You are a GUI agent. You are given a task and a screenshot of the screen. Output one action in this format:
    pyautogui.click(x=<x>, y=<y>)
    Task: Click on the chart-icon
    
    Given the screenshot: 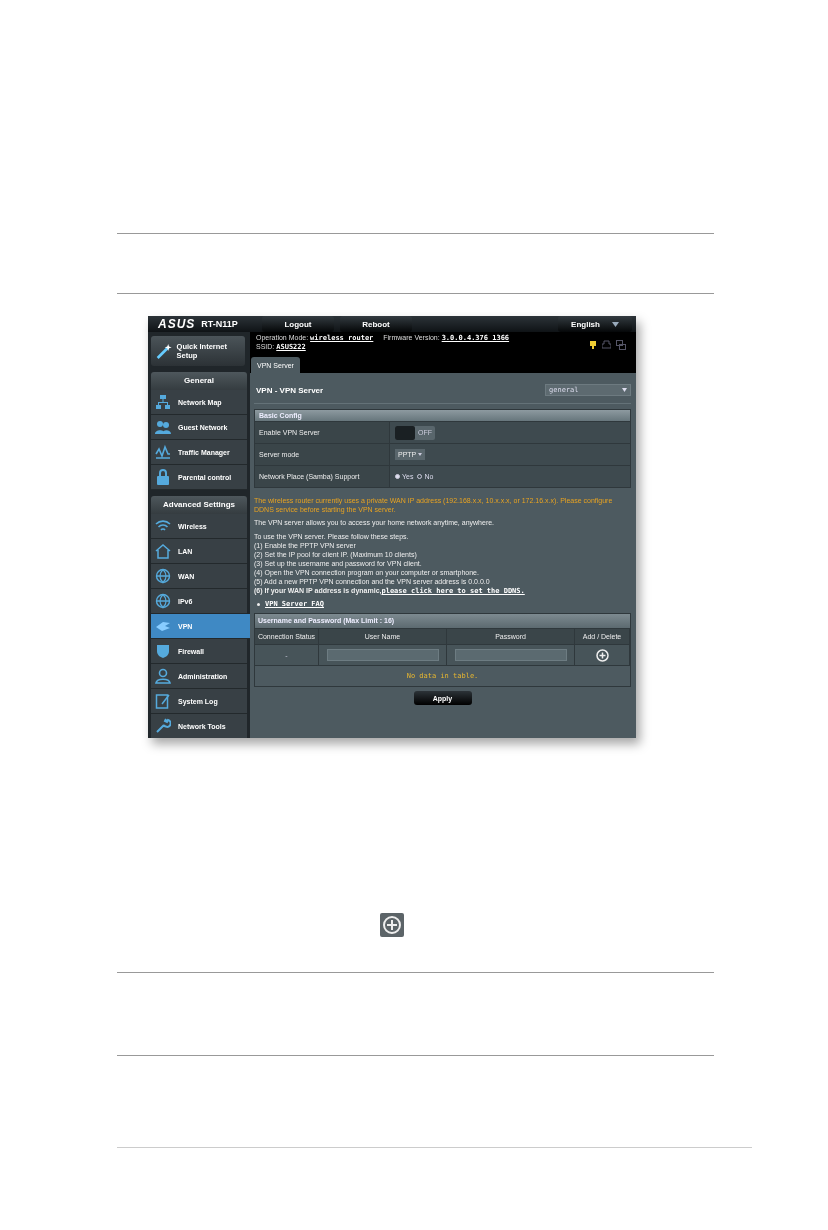 What is the action you would take?
    pyautogui.click(x=163, y=452)
    